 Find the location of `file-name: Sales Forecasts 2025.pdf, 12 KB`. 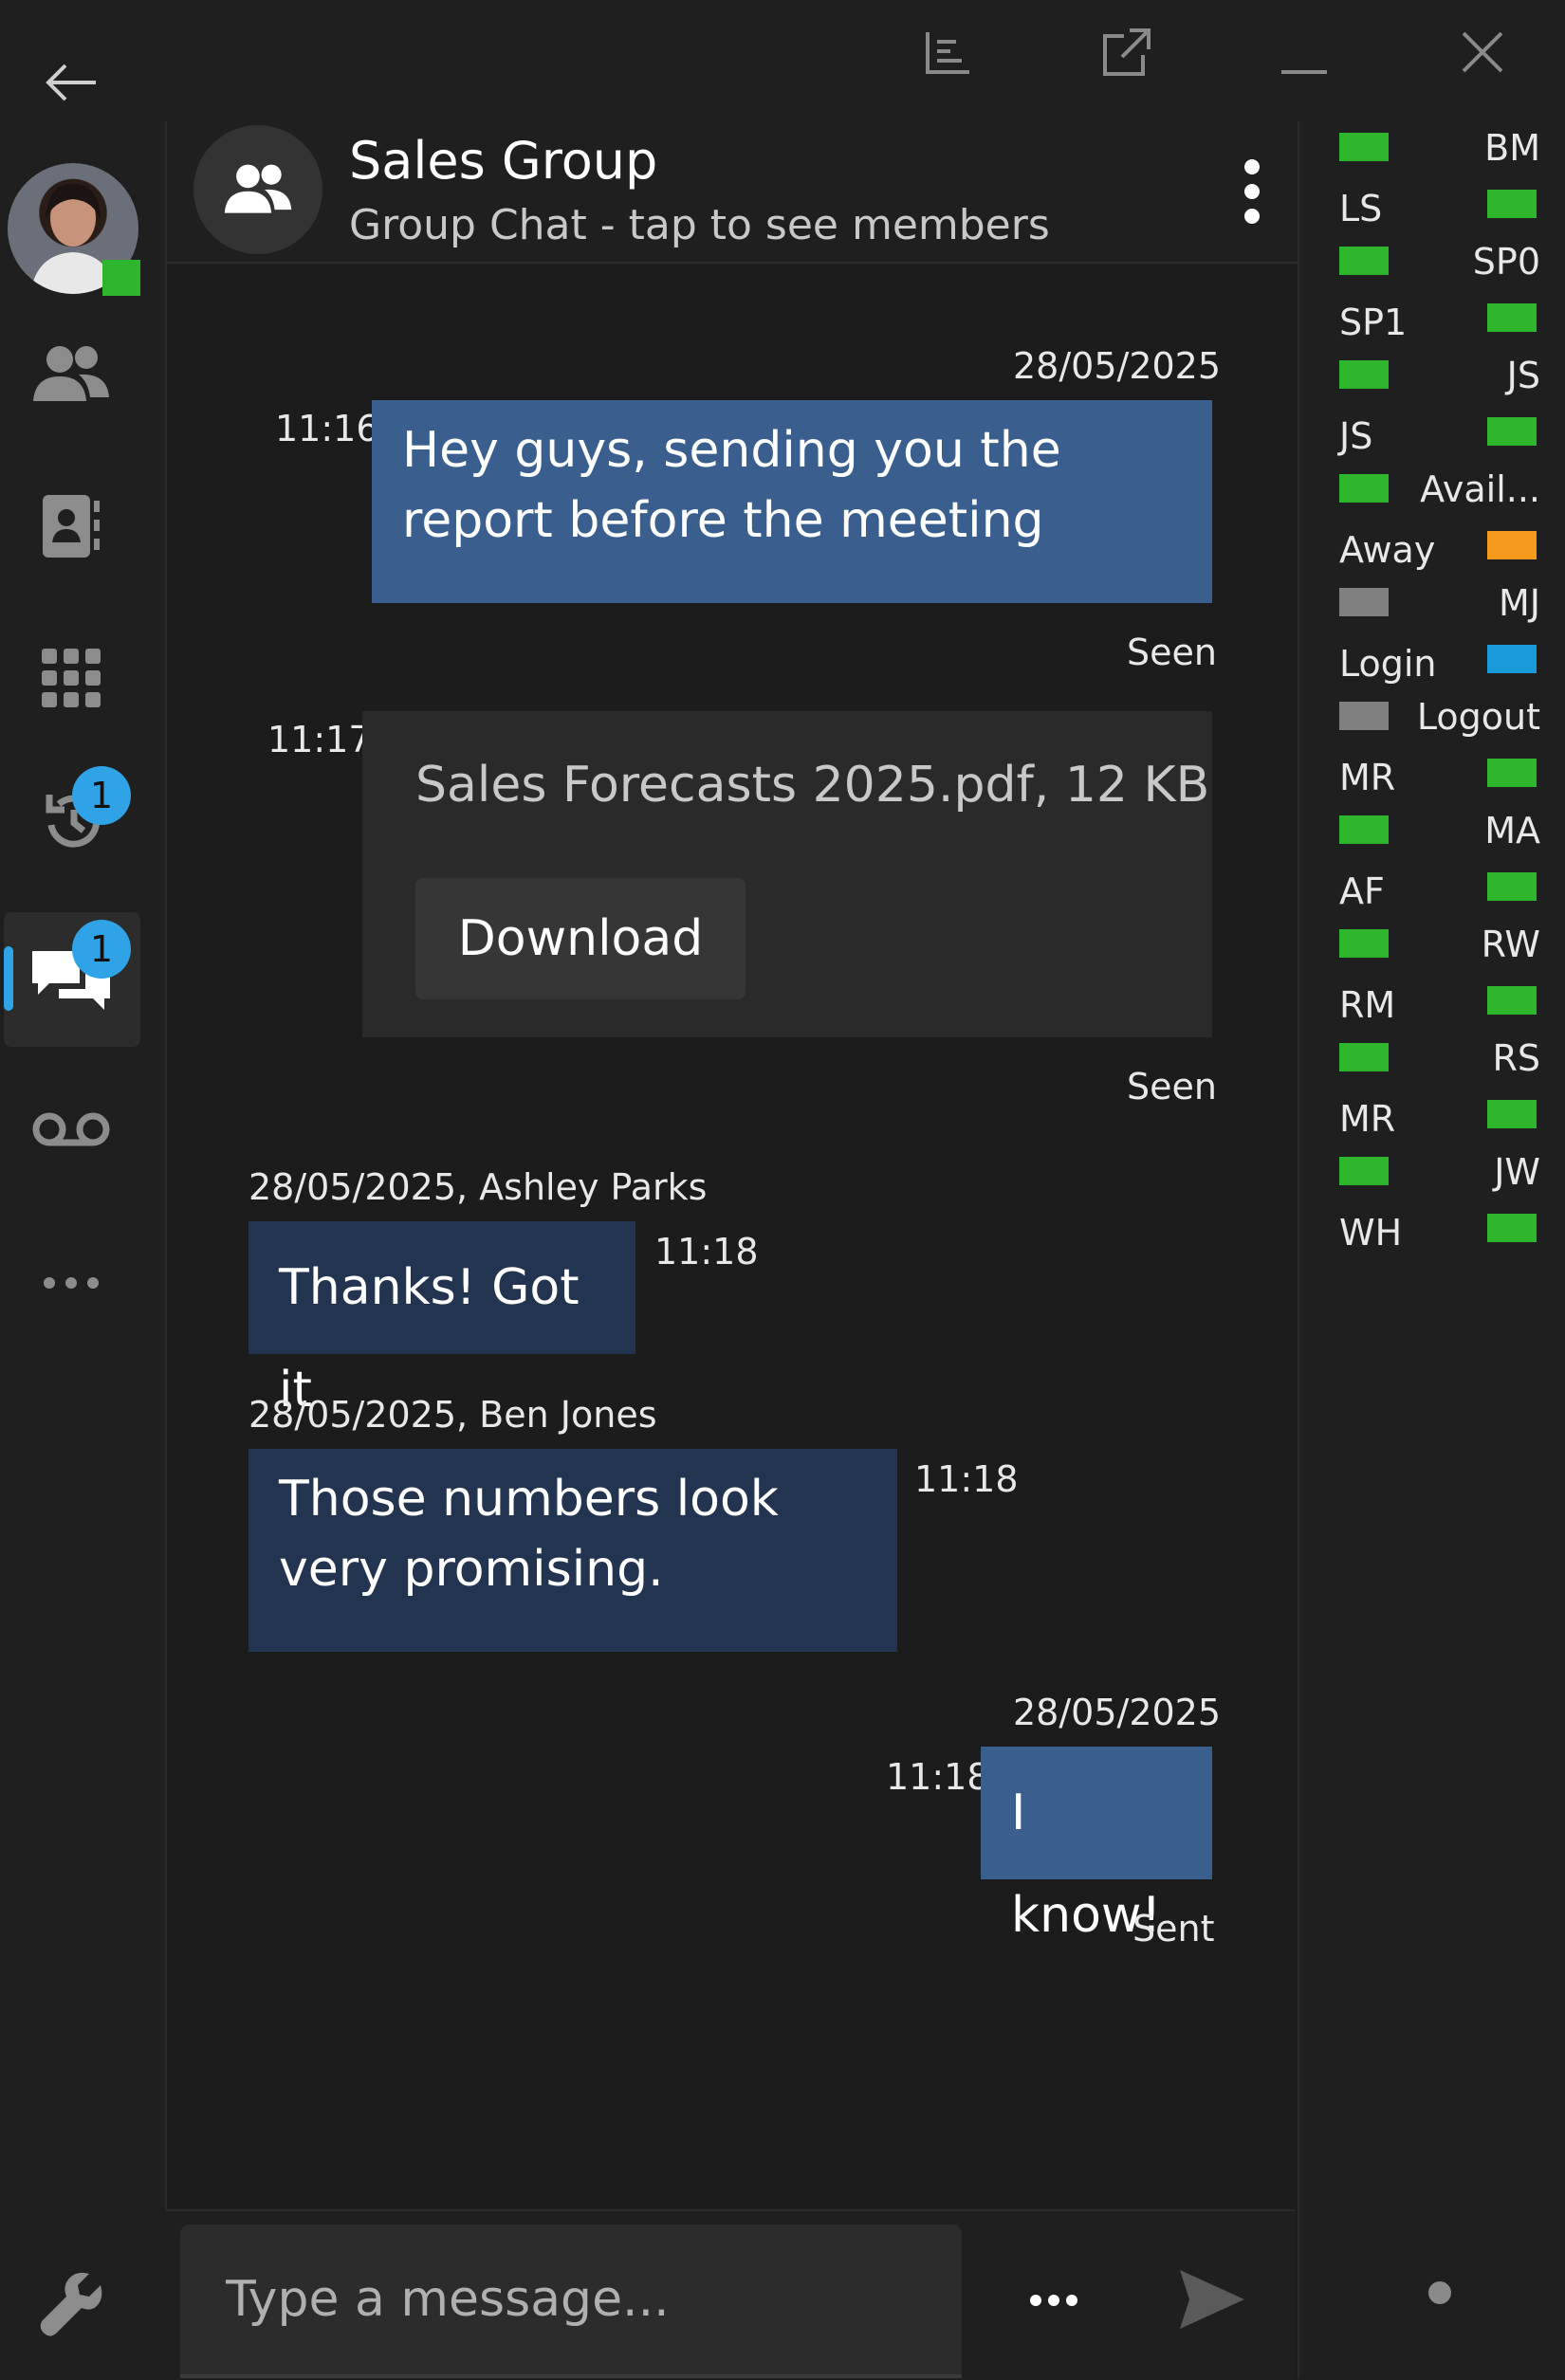

file-name: Sales Forecasts 2025.pdf, 12 KB is located at coordinates (812, 785).